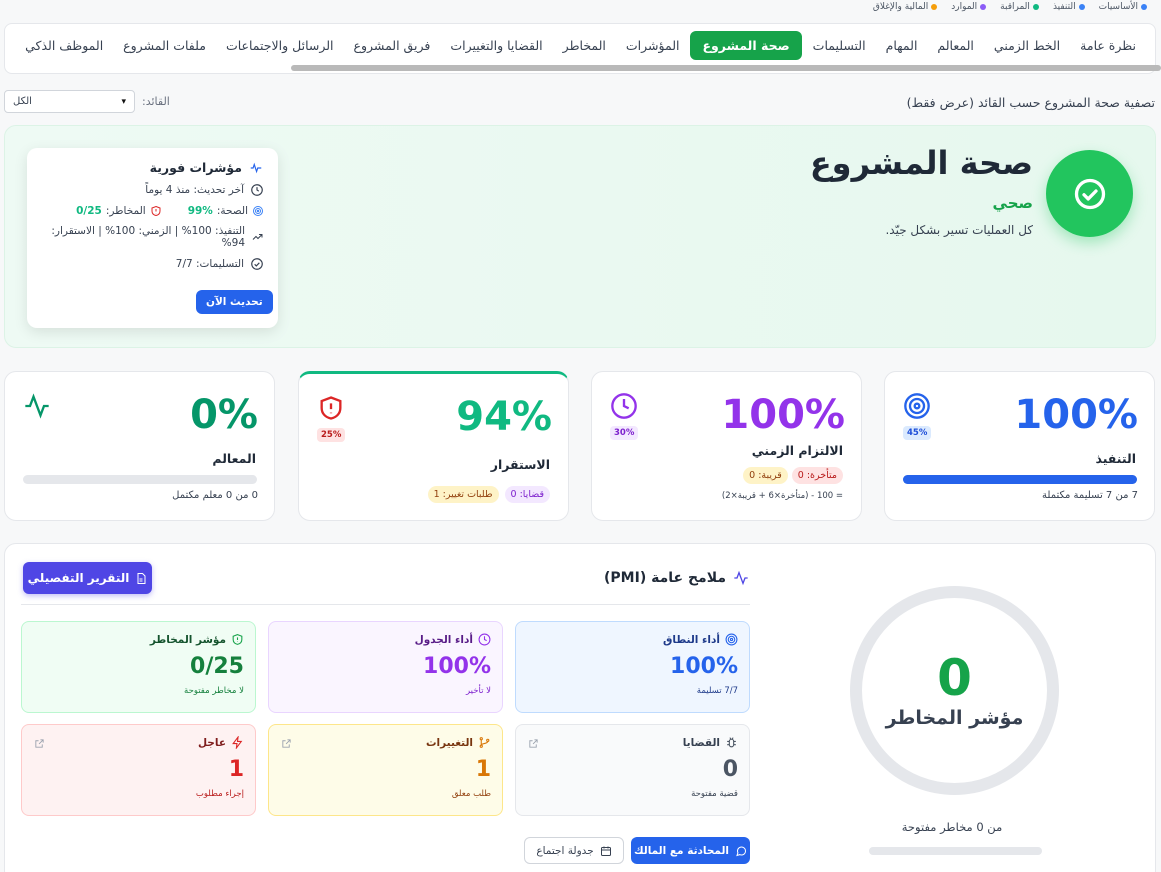 The height and width of the screenshot is (872, 1161). Describe the element at coordinates (1089, 193) in the screenshot. I see `check-circle-icon` at that location.